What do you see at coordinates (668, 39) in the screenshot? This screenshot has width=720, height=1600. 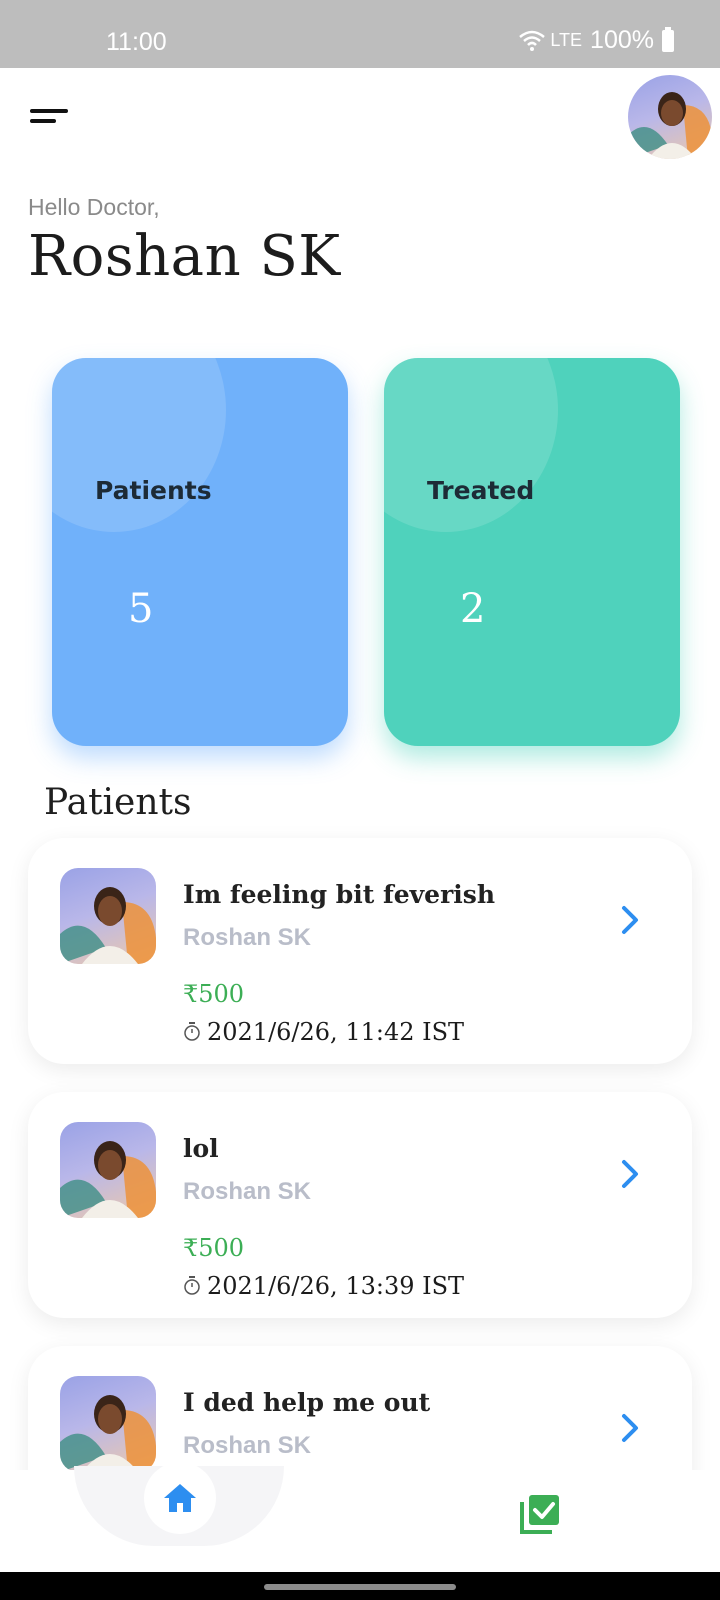 I see `battery-icon` at bounding box center [668, 39].